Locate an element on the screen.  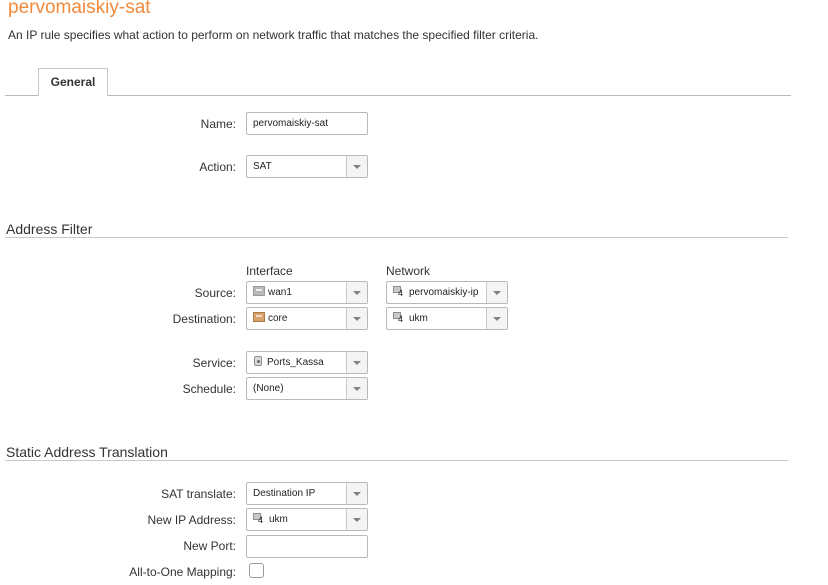
name-label: Name: is located at coordinates (218, 124).